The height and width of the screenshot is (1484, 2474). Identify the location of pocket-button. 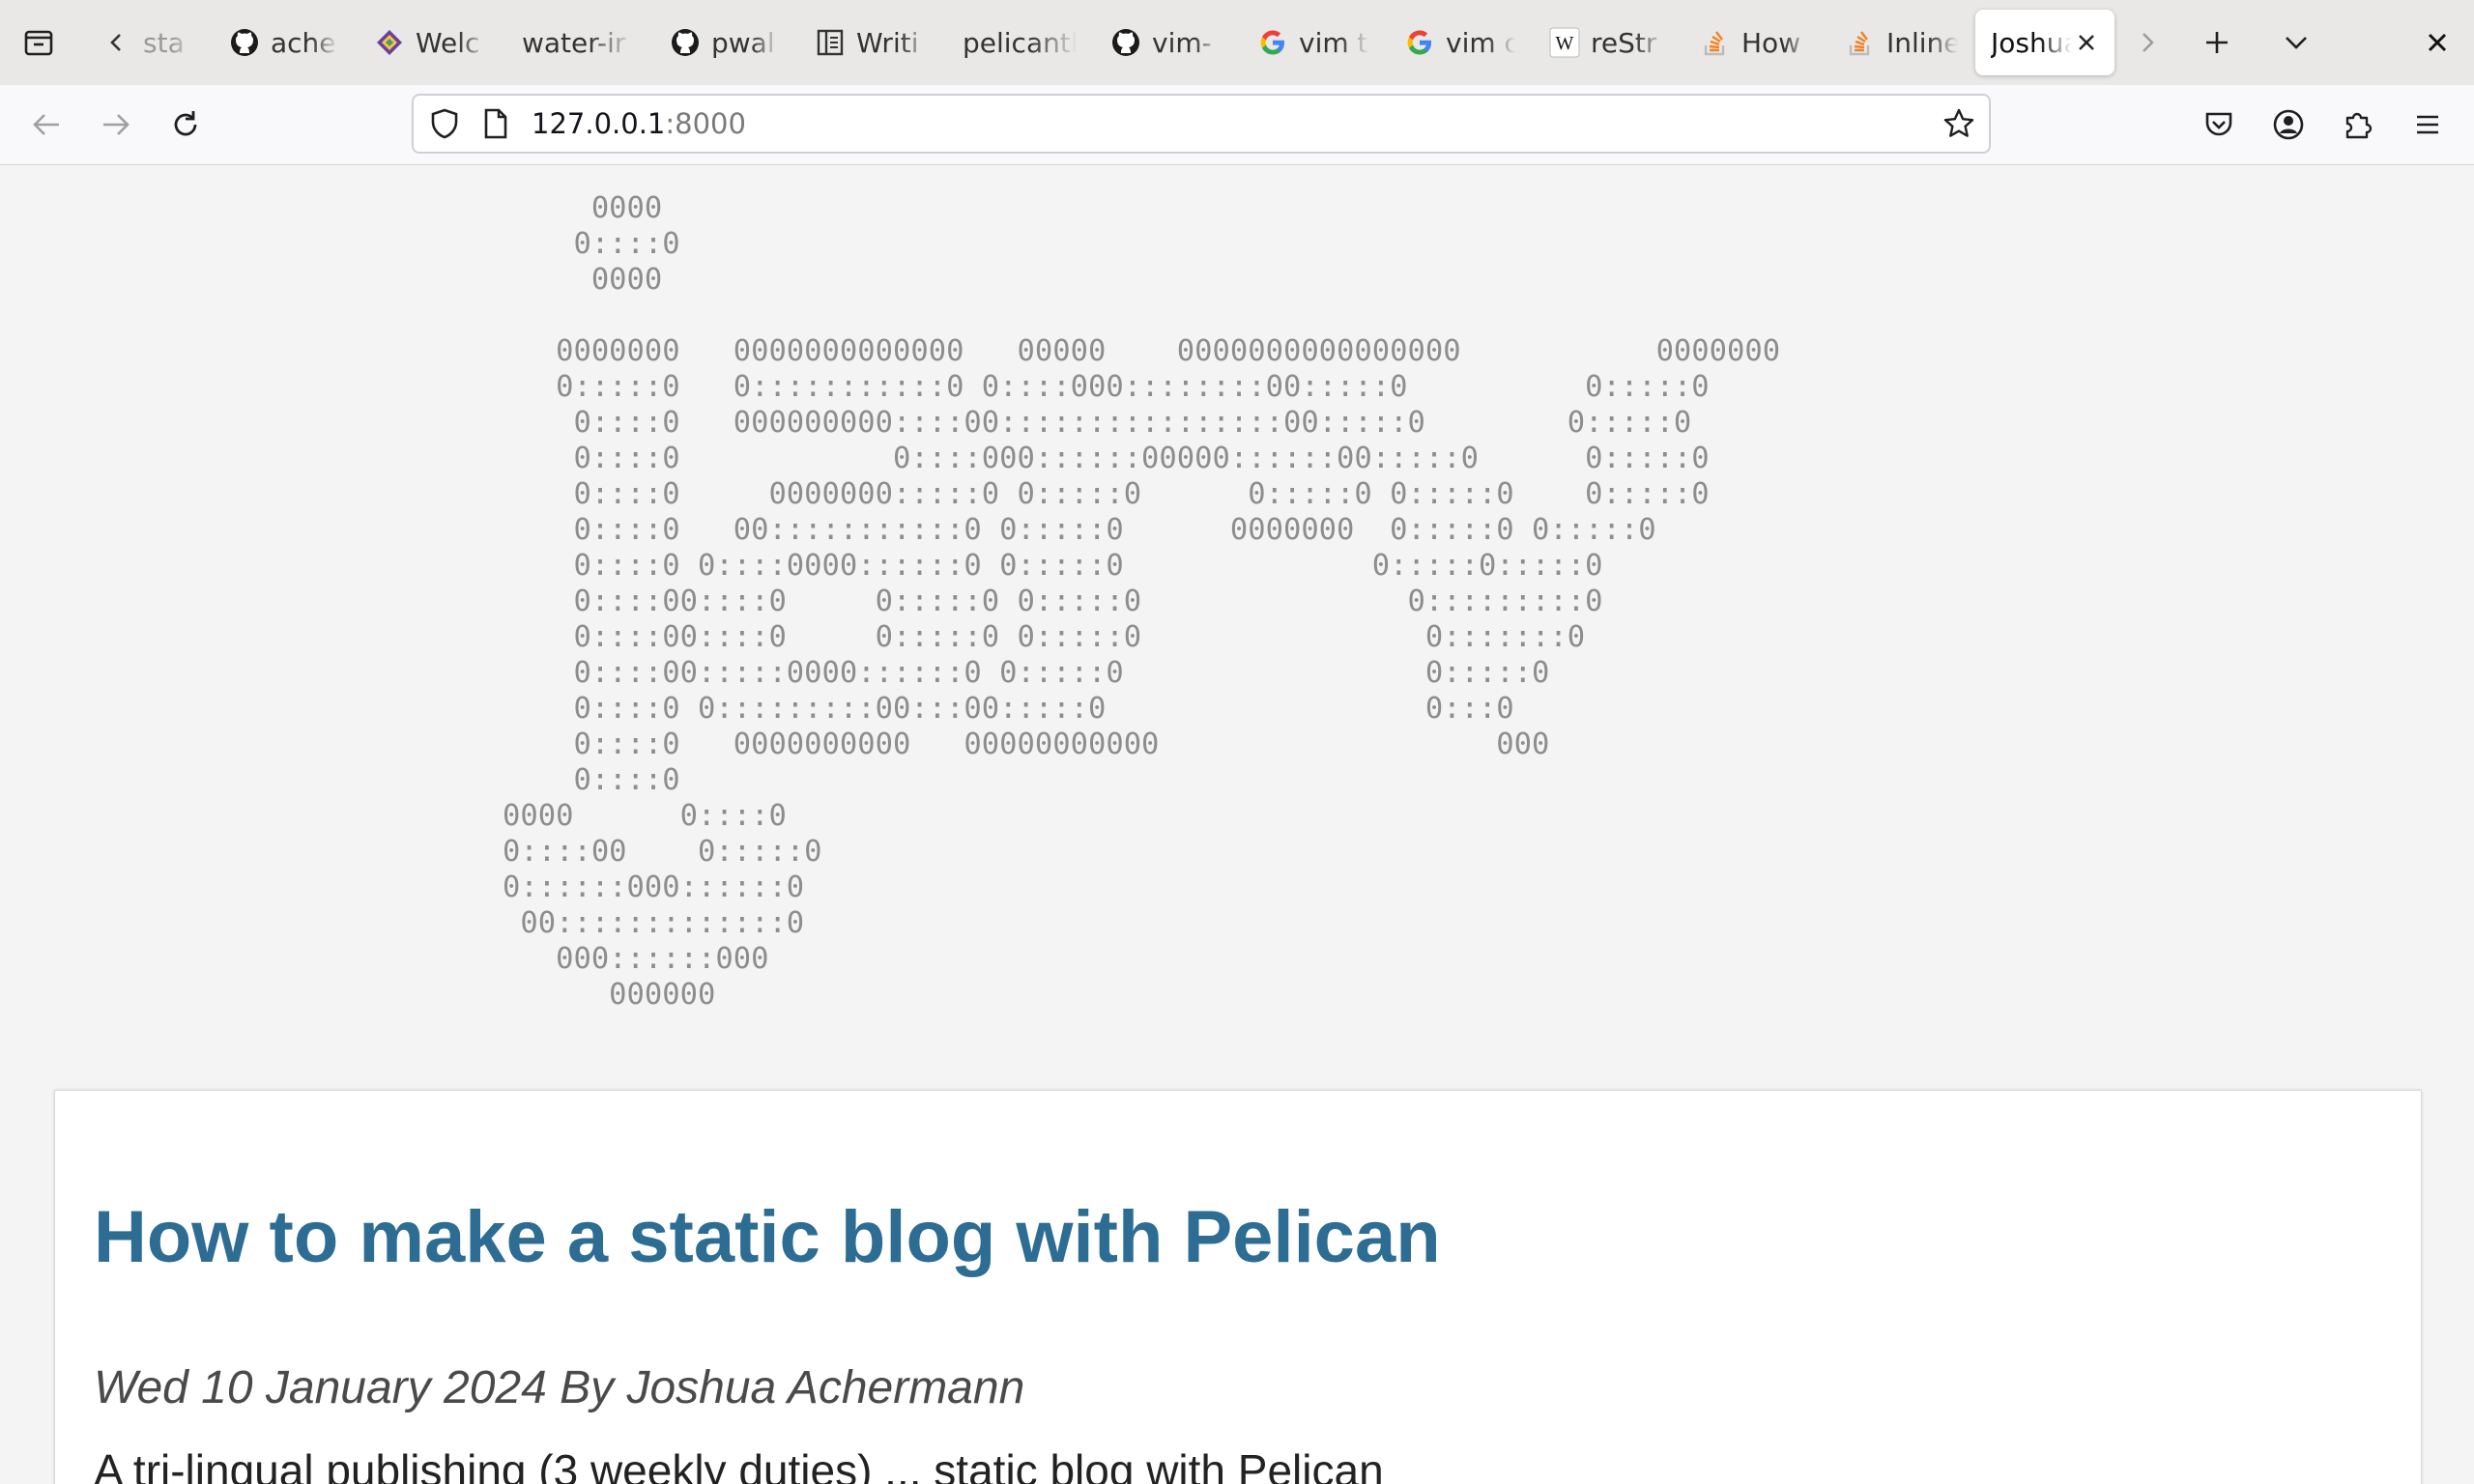
(2219, 124).